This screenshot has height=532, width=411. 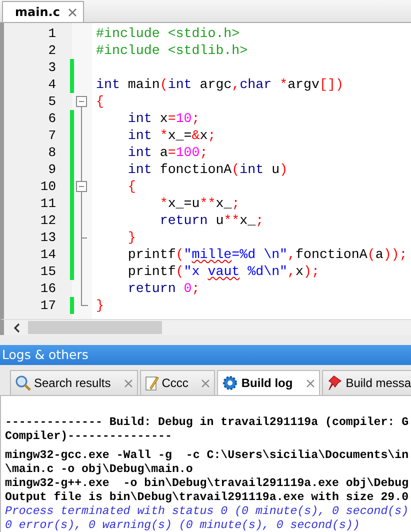 I want to click on line-number: 2, so click(x=51, y=50).